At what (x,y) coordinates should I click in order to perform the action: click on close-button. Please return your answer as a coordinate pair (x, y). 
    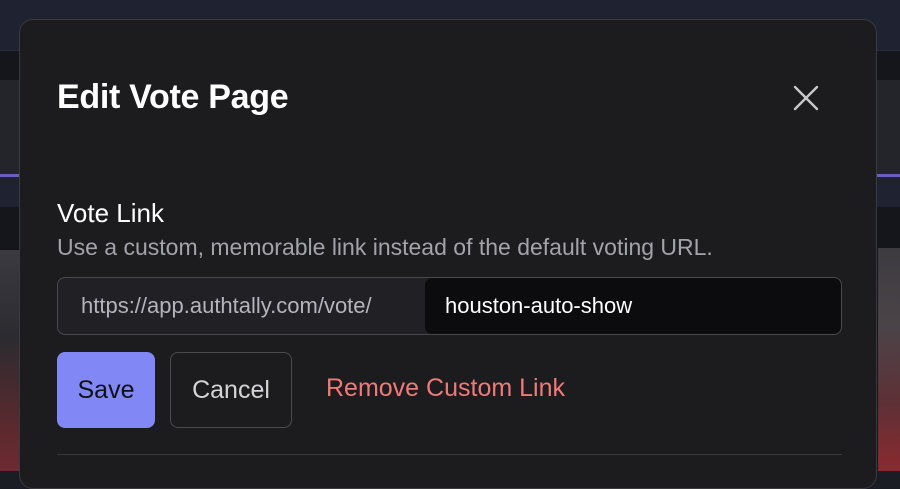
    Looking at the image, I should click on (806, 98).